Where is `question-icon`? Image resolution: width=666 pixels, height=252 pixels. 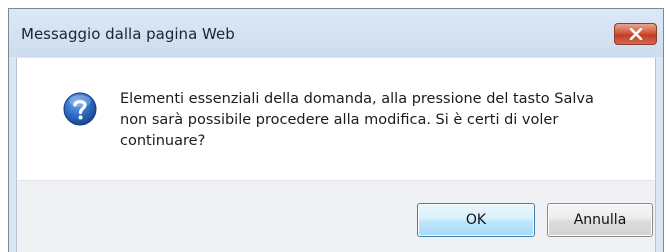
question-icon is located at coordinates (80, 109).